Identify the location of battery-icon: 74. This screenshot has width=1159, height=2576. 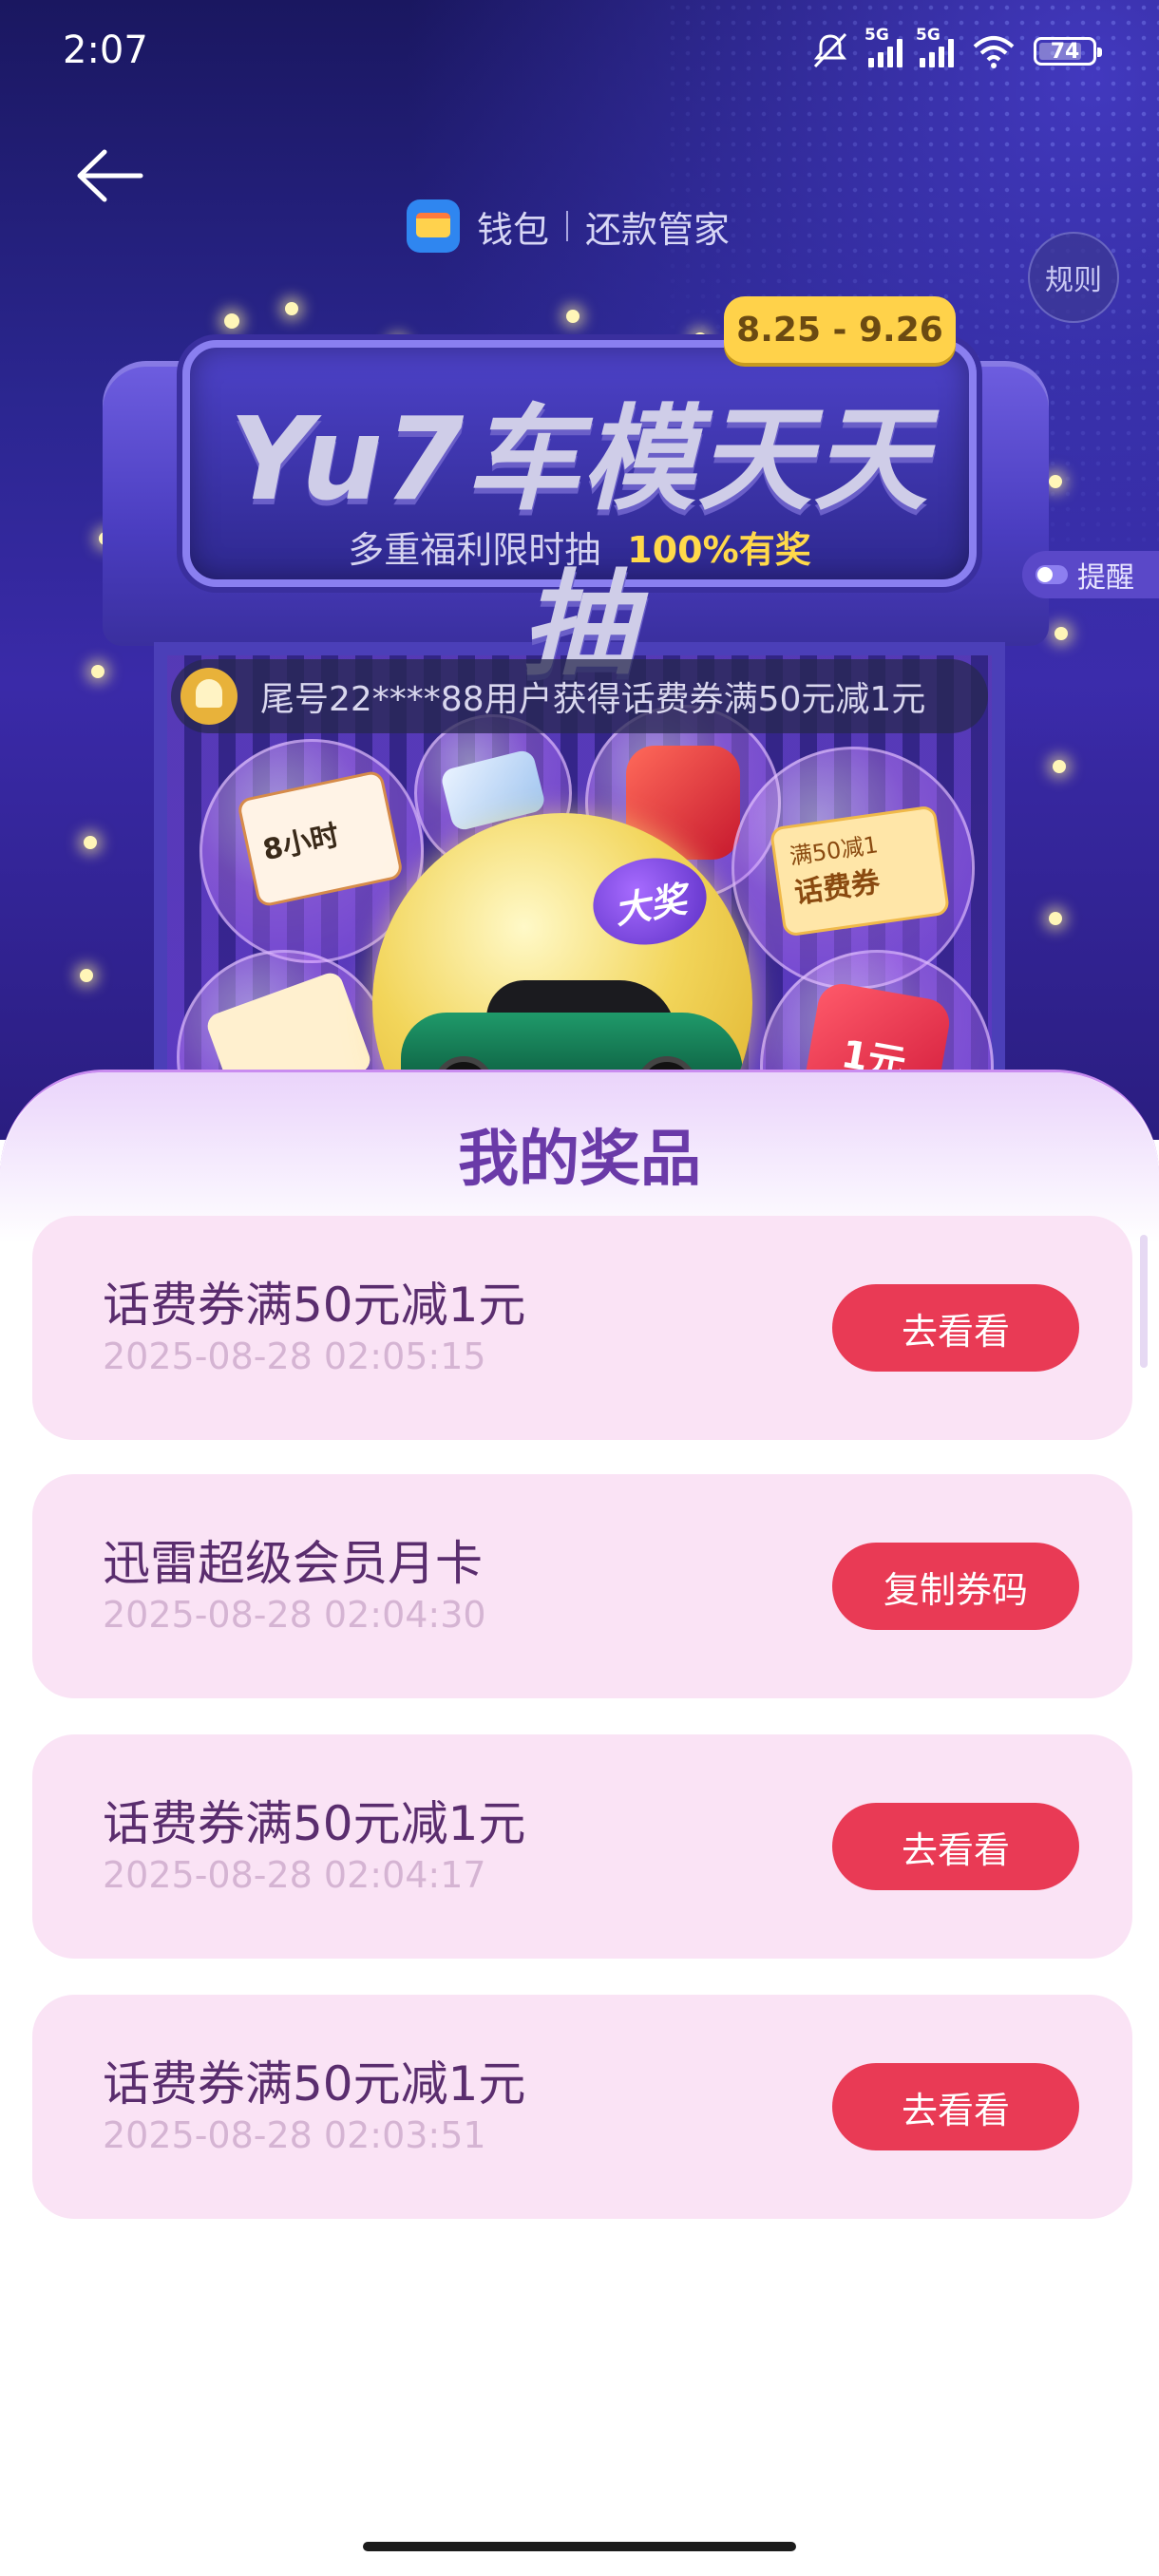
(1068, 51).